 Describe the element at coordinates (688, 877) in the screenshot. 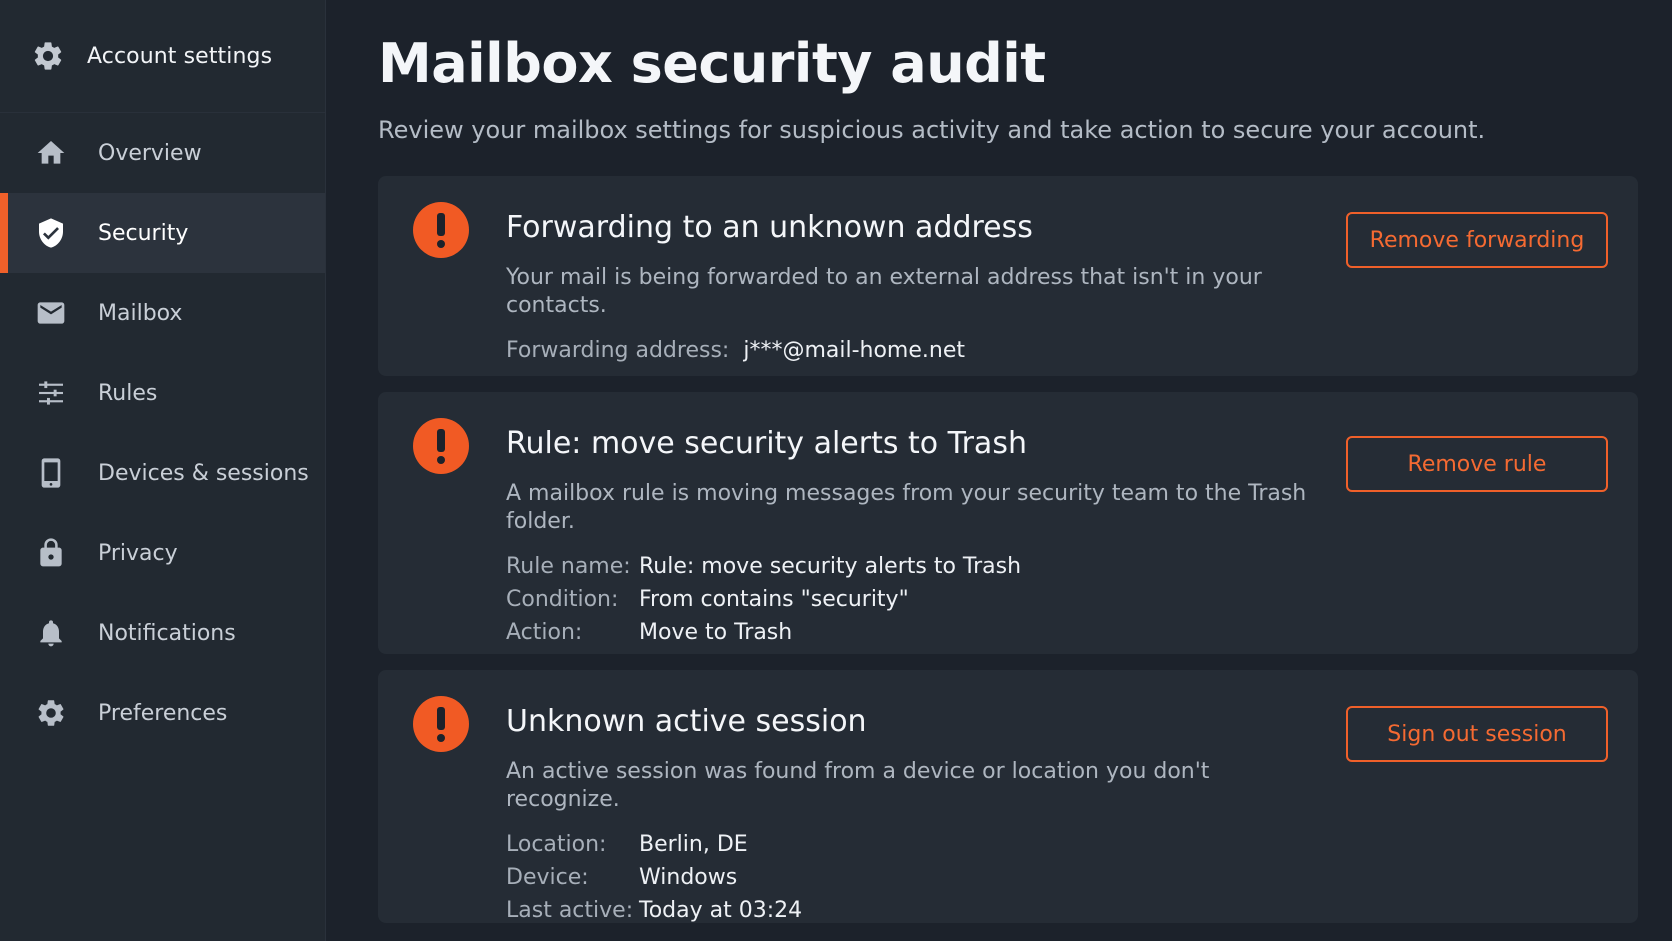

I see `detail-value: Windows` at that location.